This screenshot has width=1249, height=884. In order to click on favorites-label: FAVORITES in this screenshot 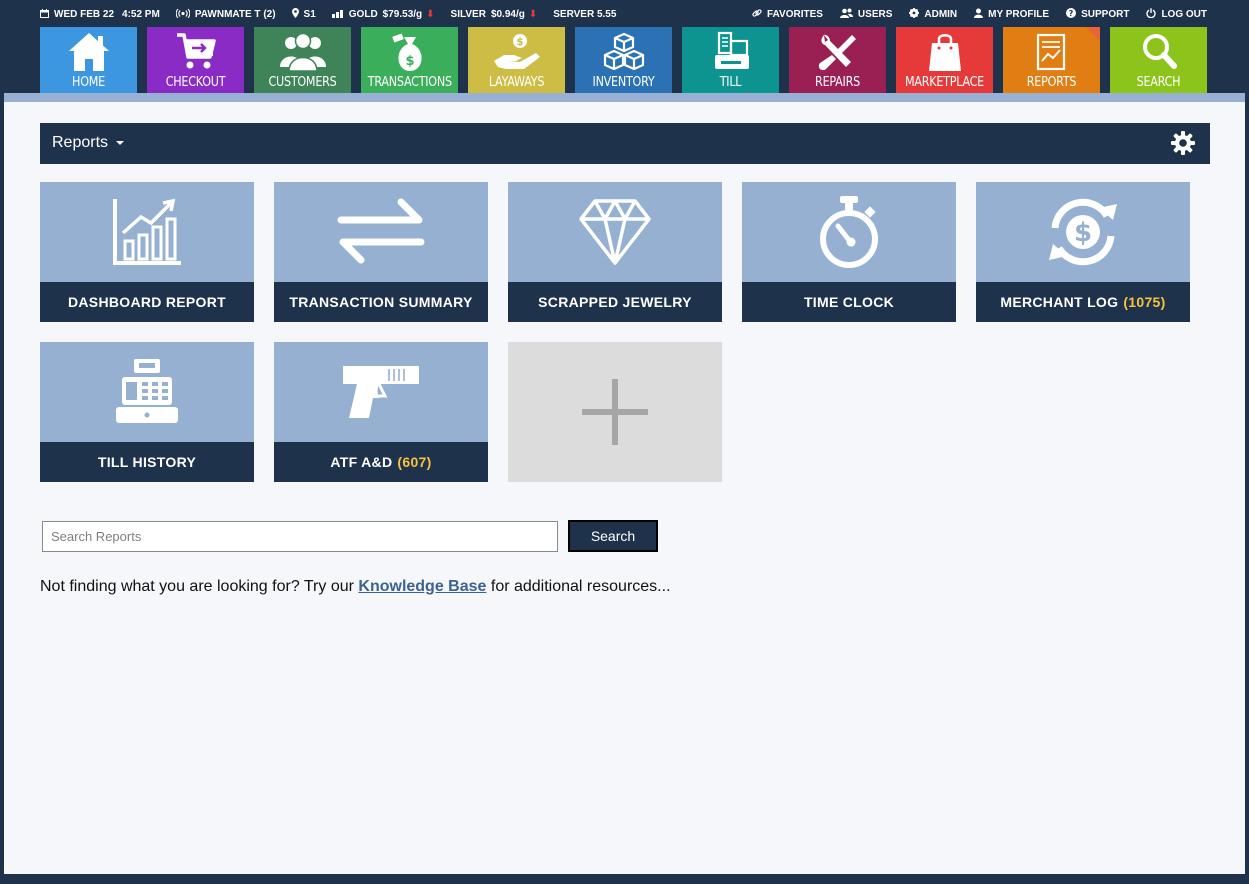, I will do `click(794, 14)`.